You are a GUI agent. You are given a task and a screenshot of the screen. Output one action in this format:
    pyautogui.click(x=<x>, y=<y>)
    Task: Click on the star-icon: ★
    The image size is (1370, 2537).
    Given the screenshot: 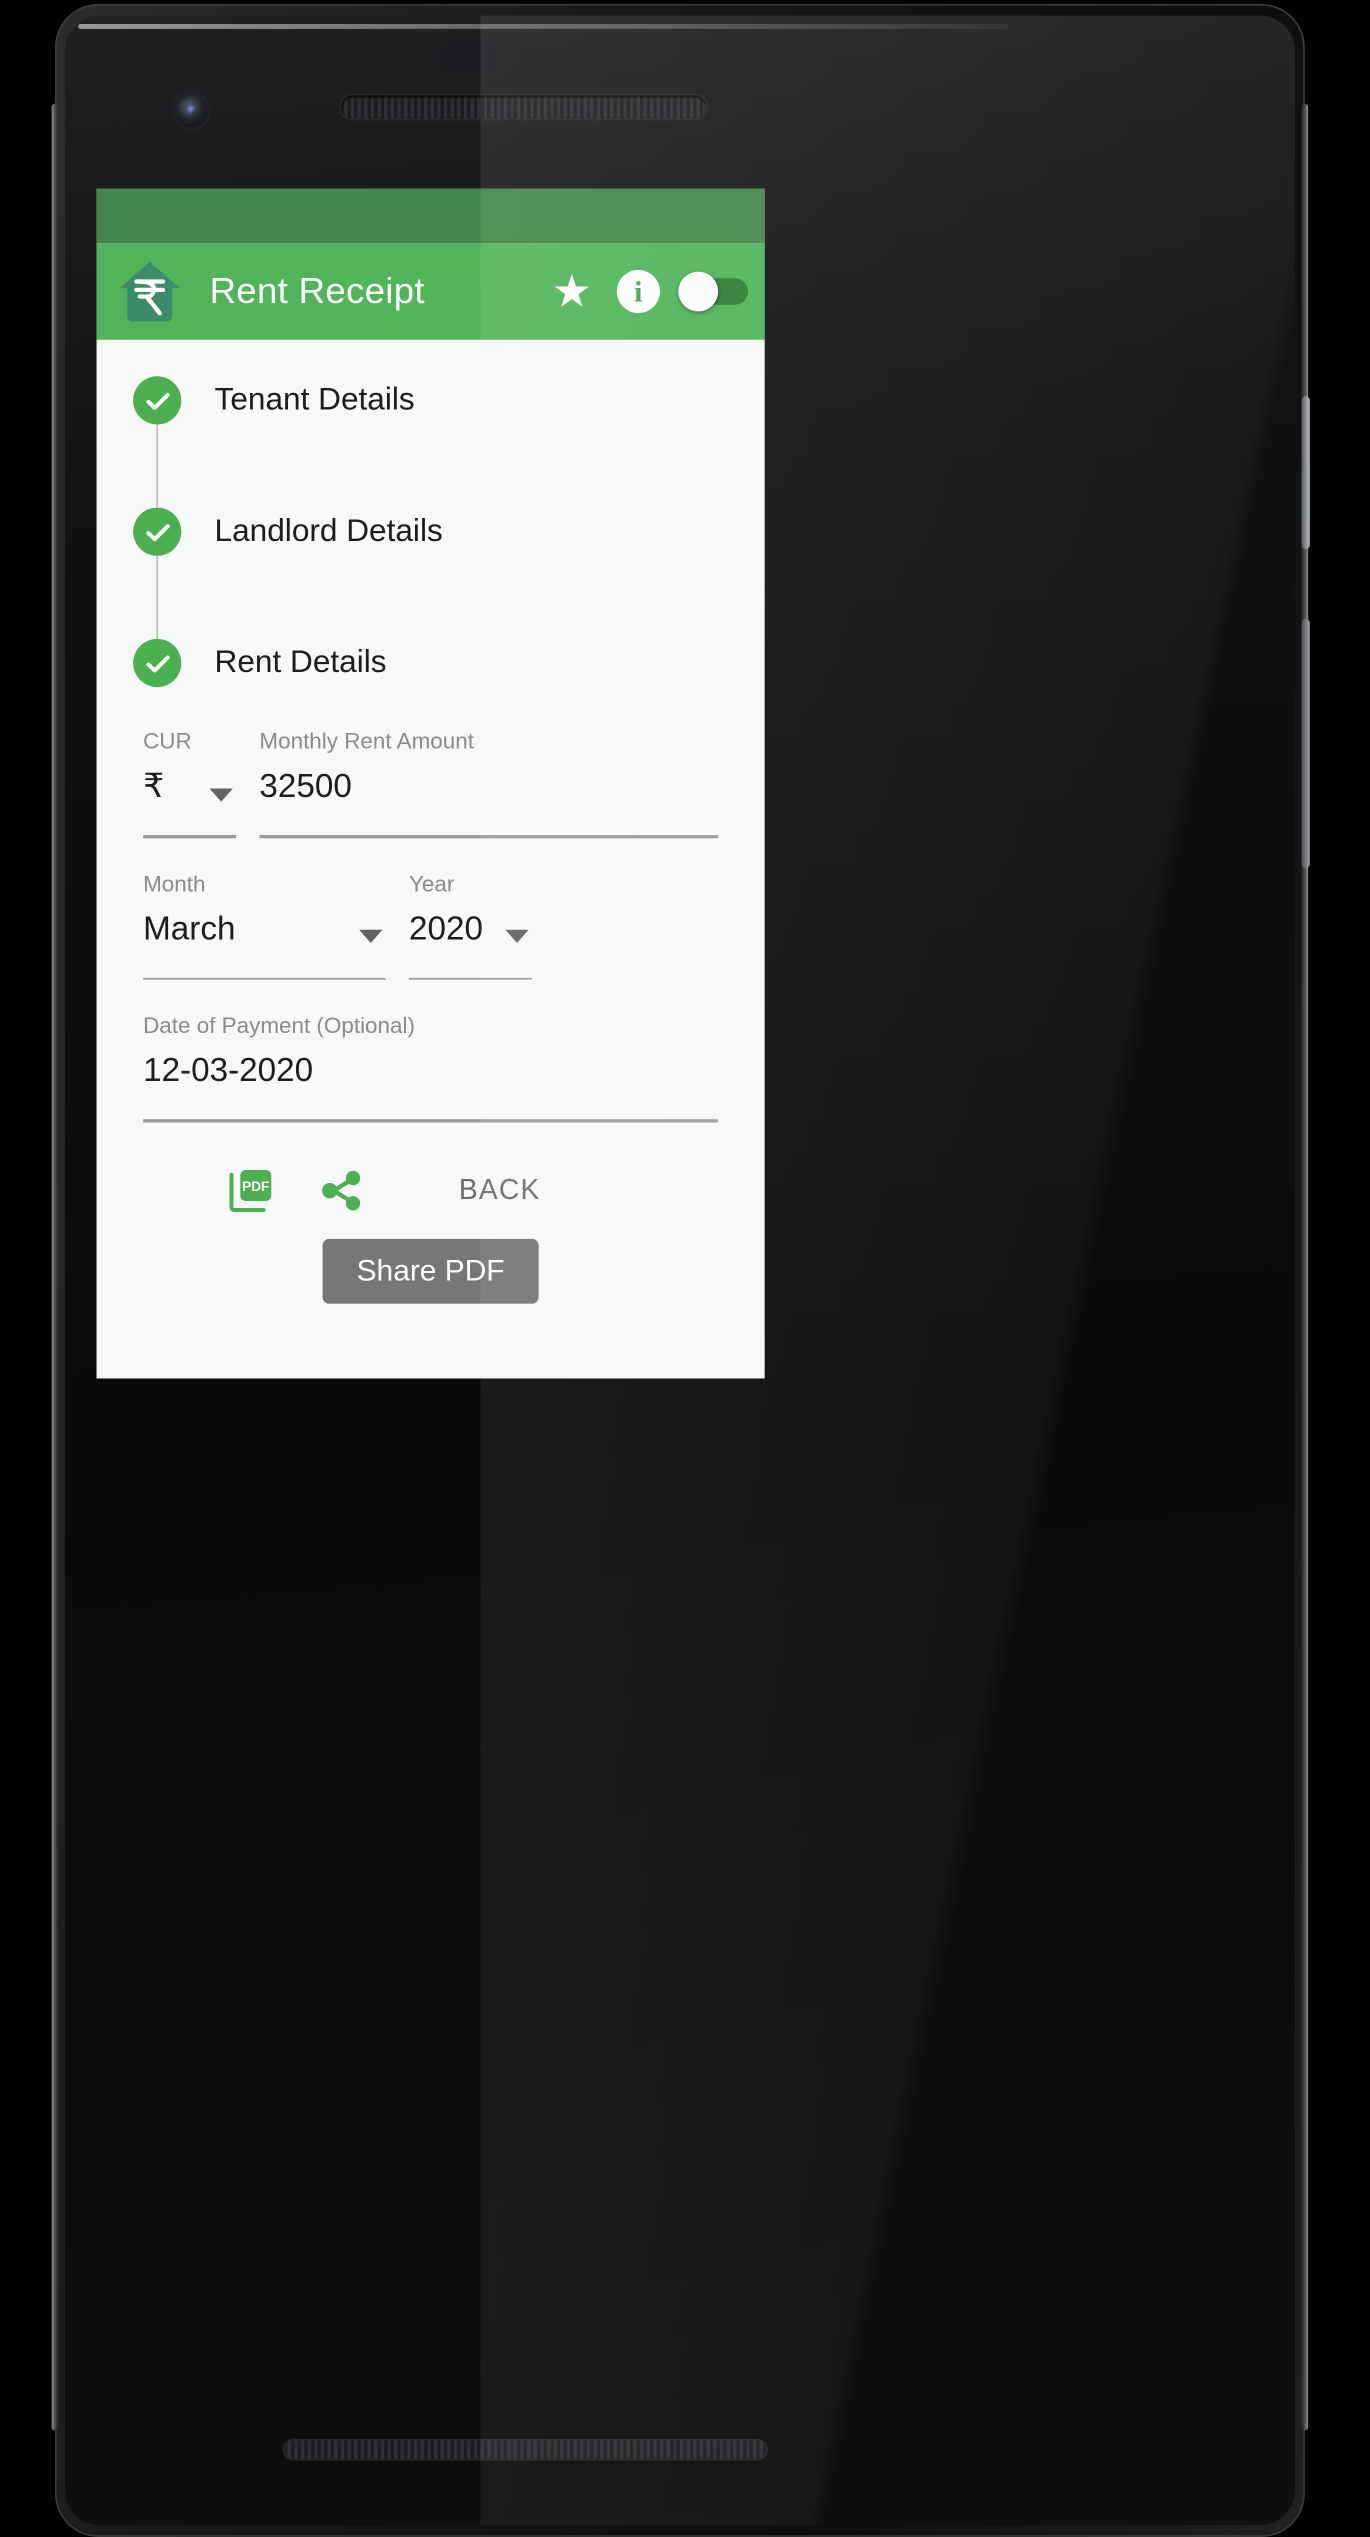 What is the action you would take?
    pyautogui.click(x=572, y=291)
    